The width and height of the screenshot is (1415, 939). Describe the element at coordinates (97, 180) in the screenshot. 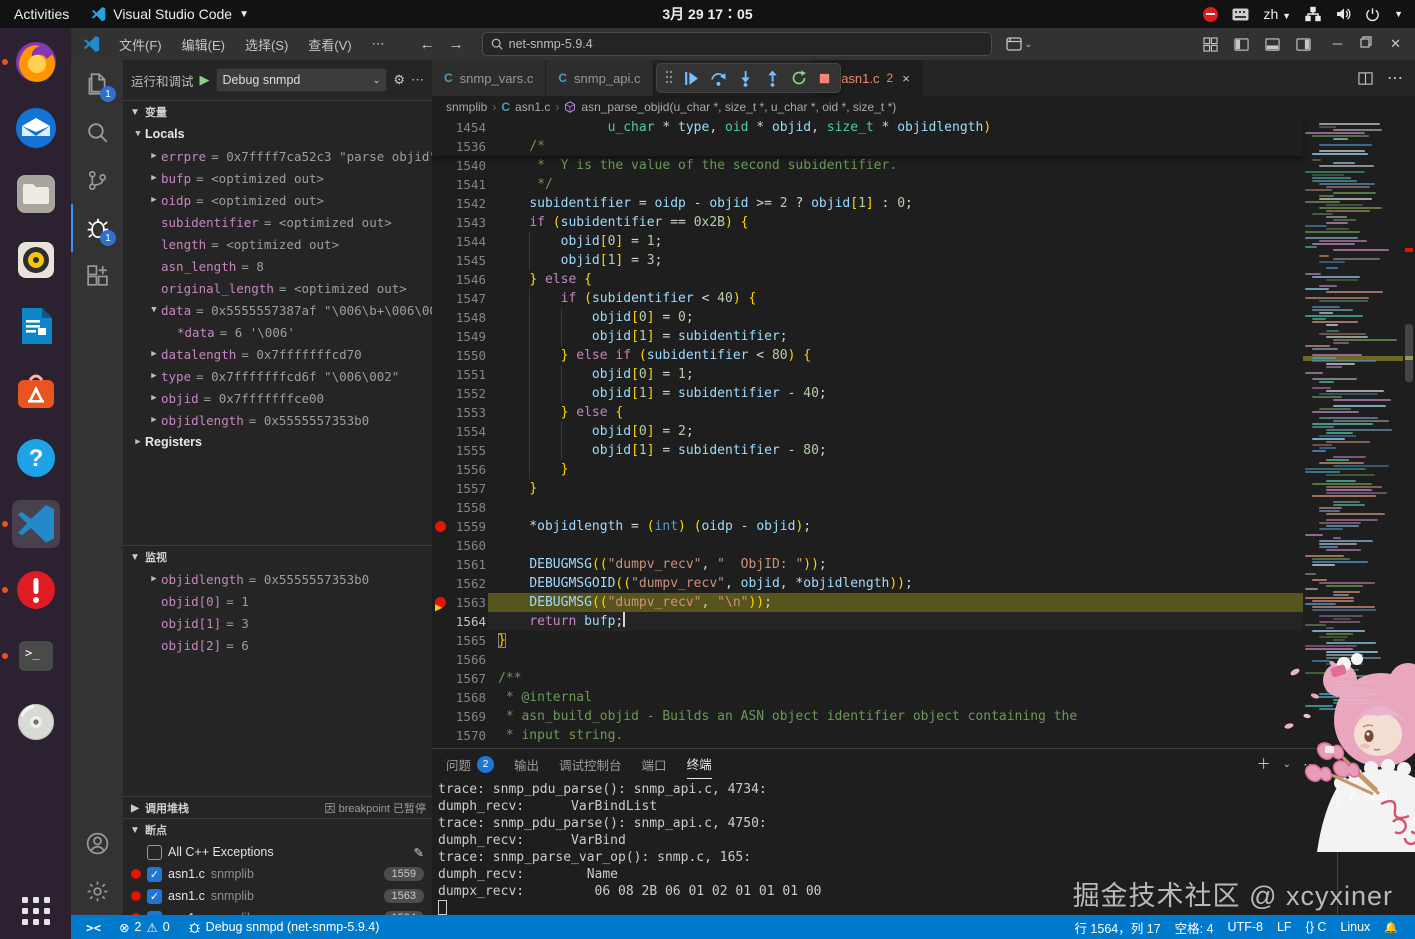

I see `activitybar-scm` at that location.